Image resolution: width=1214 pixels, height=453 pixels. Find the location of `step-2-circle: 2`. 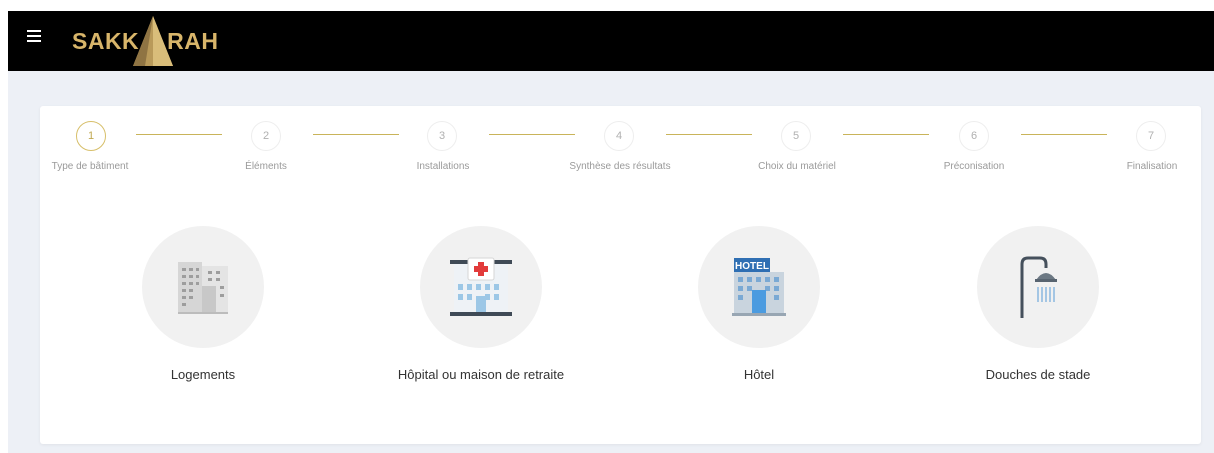

step-2-circle: 2 is located at coordinates (266, 136).